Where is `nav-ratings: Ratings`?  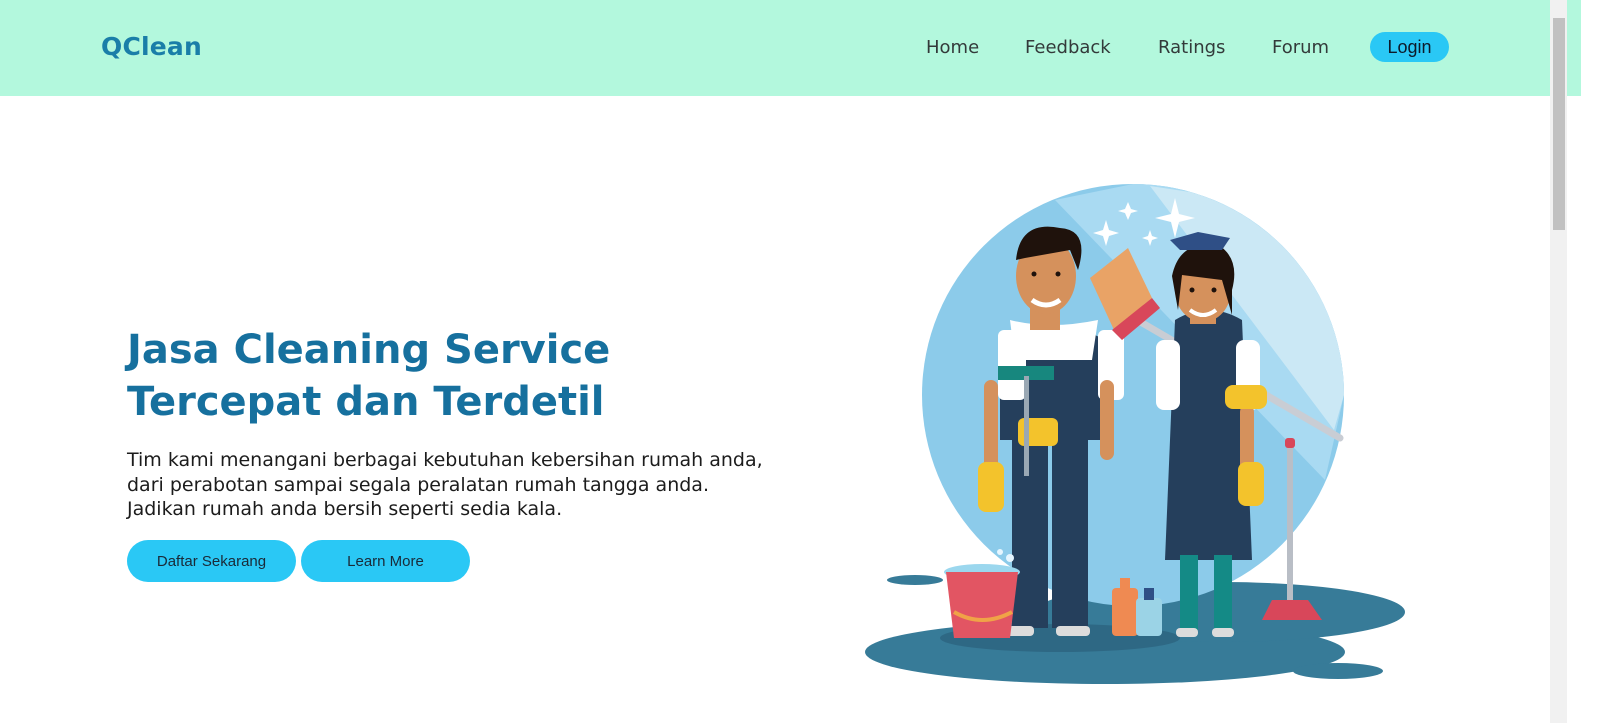 nav-ratings: Ratings is located at coordinates (1191, 47).